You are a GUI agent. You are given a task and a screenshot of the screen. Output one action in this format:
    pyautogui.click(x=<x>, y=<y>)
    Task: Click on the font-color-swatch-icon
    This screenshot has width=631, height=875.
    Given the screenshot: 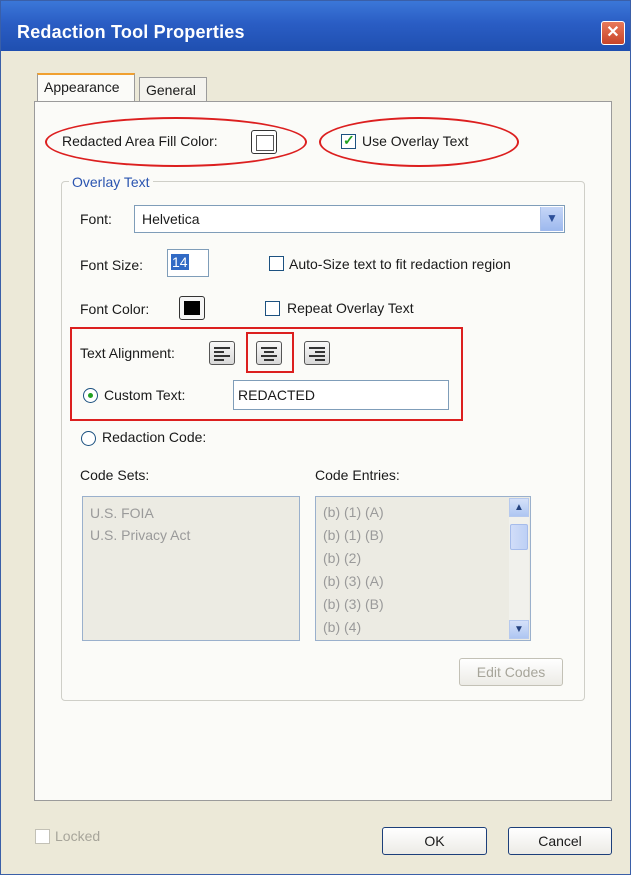 What is the action you would take?
    pyautogui.click(x=192, y=308)
    